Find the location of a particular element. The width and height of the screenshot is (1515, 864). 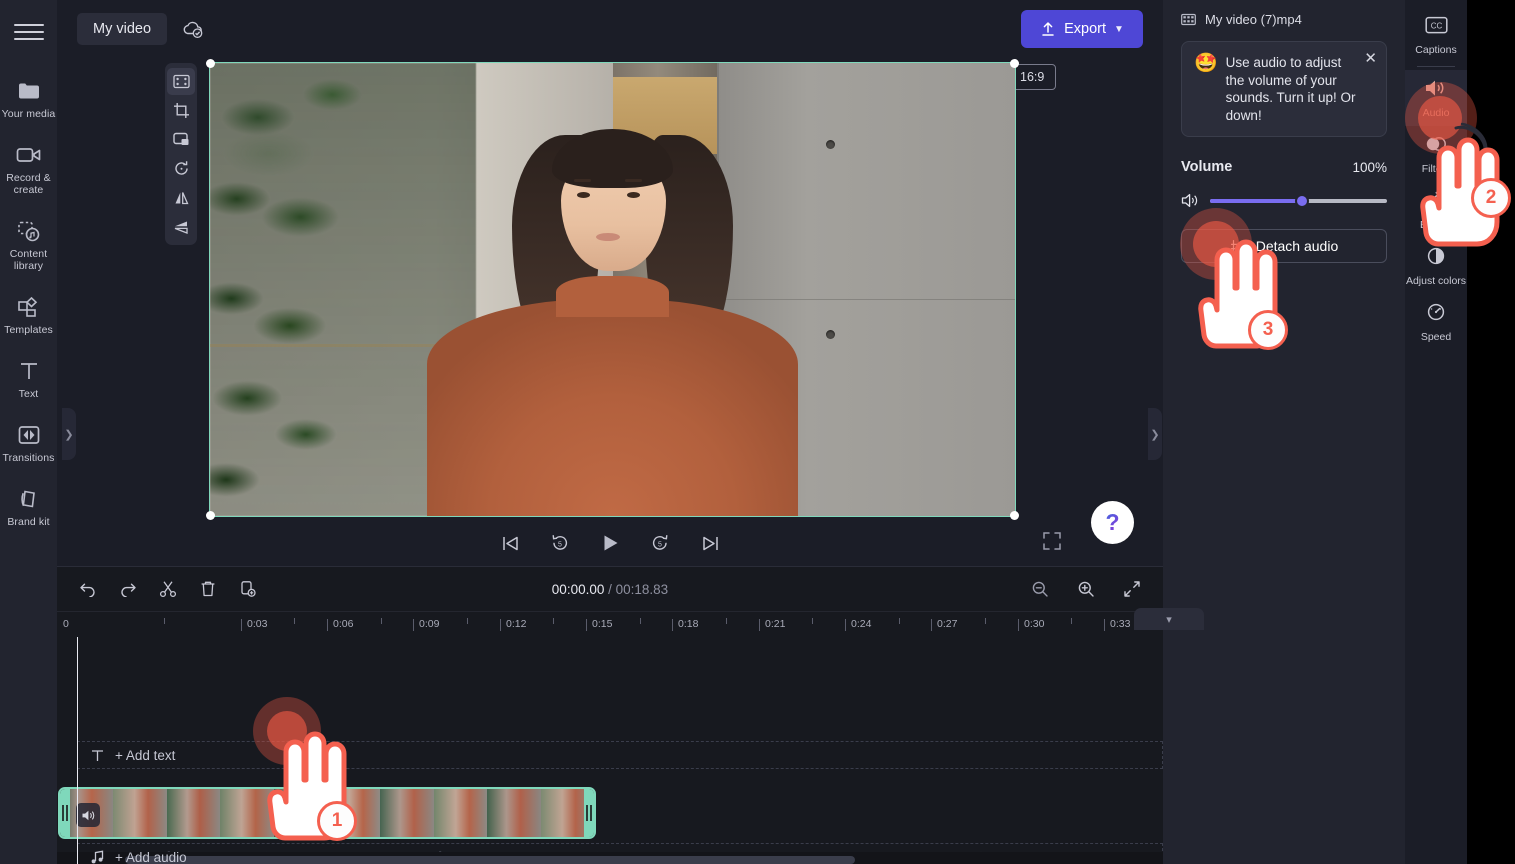

content-library-icon is located at coordinates (29, 231).